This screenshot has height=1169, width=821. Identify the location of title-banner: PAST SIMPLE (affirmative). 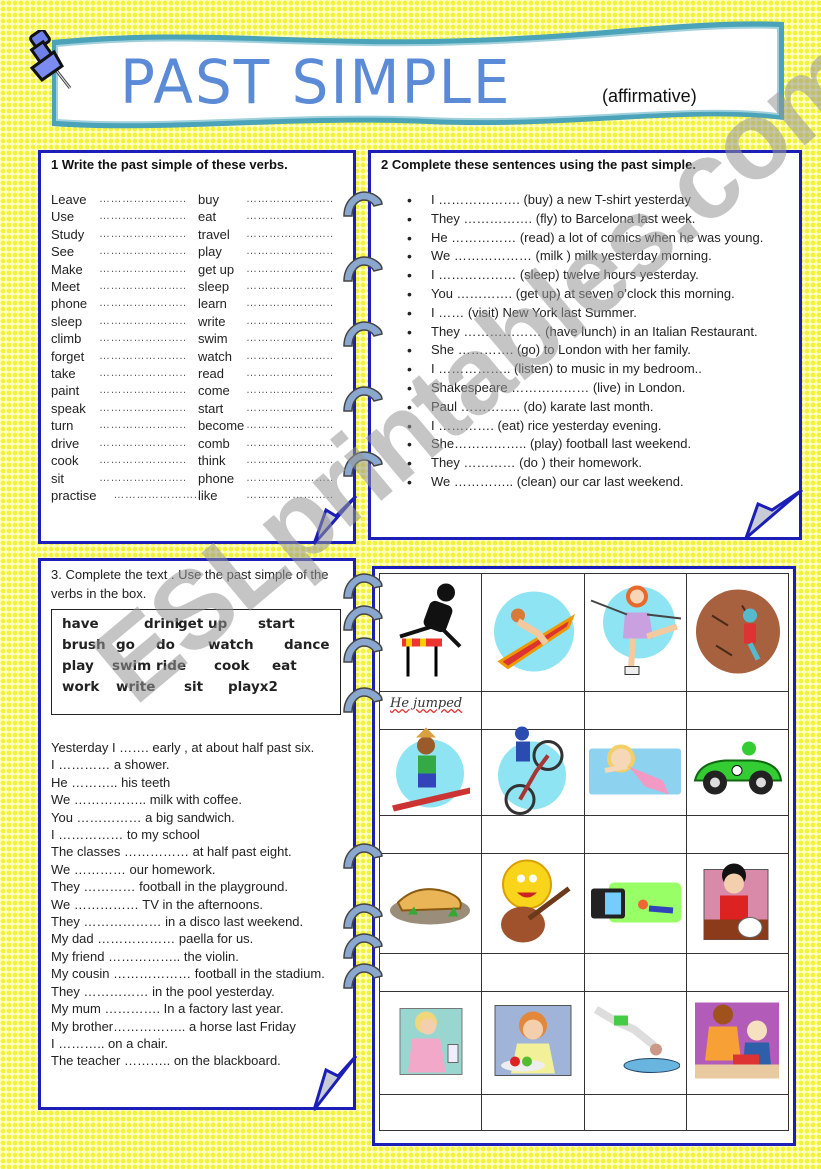
(418, 75).